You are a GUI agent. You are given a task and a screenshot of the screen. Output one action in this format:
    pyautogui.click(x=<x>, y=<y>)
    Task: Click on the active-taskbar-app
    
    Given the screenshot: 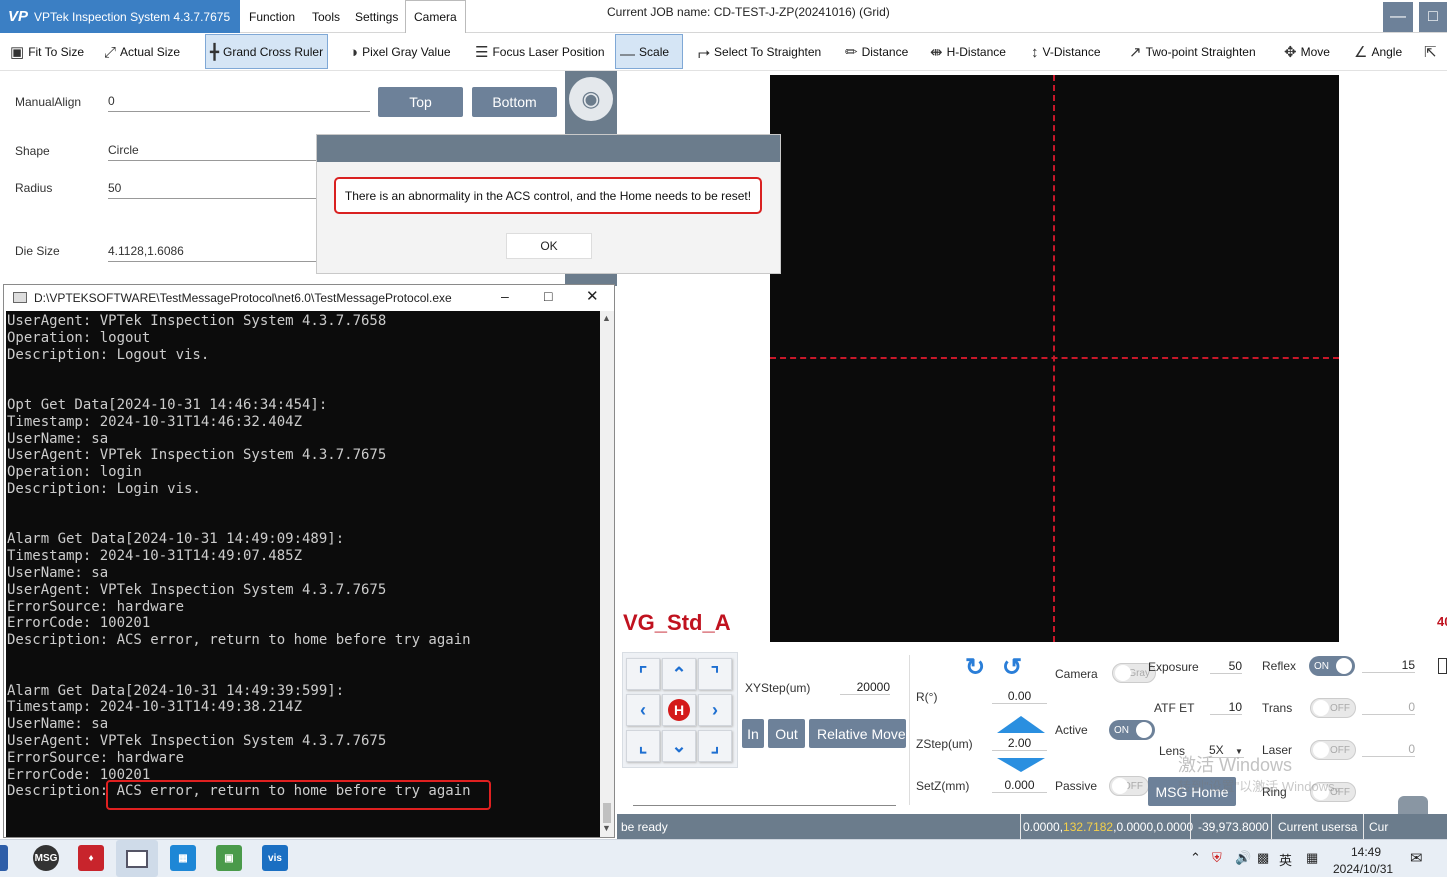 What is the action you would take?
    pyautogui.click(x=137, y=858)
    